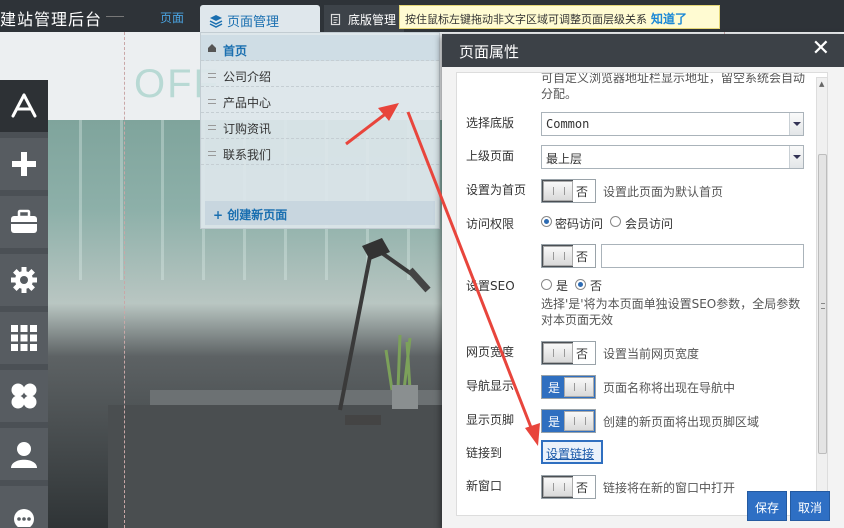 The height and width of the screenshot is (528, 844). I want to click on seo-no-radio, so click(580, 284).